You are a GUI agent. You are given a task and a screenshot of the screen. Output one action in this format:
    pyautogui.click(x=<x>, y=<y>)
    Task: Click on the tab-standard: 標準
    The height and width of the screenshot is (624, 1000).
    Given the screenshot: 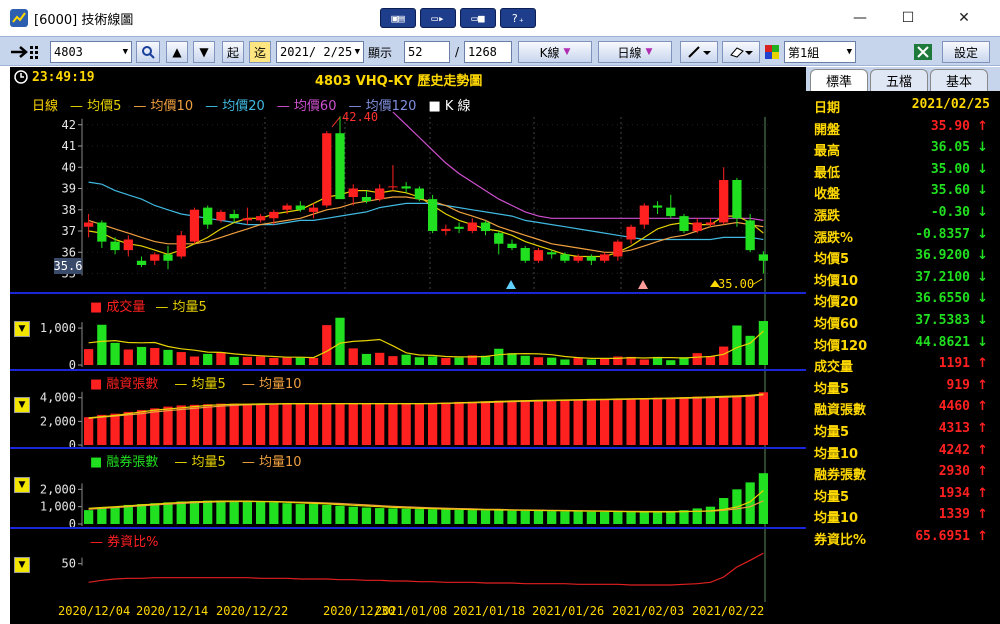 What is the action you would take?
    pyautogui.click(x=839, y=80)
    